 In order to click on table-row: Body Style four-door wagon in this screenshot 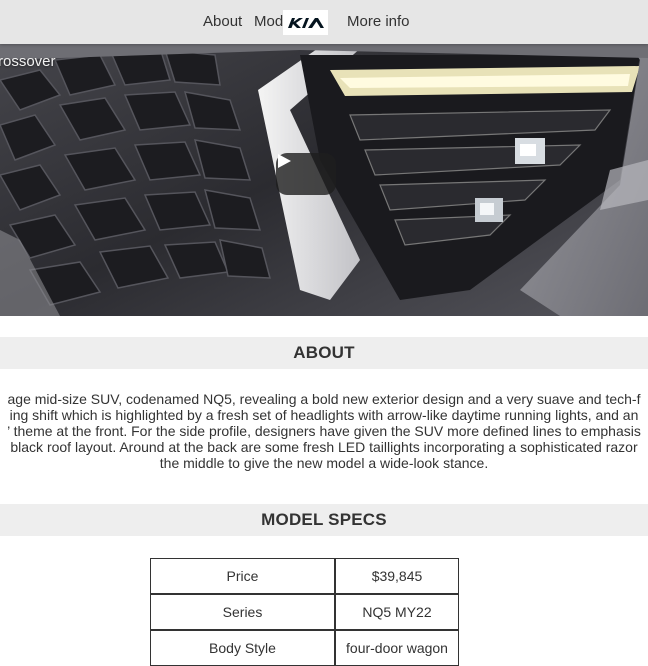, I will do `click(304, 648)`.